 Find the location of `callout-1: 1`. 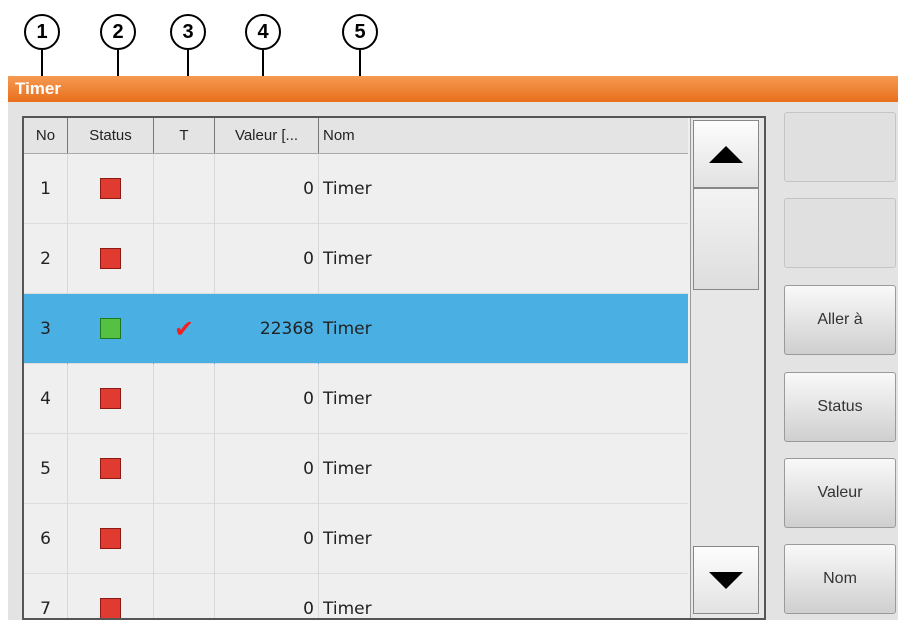

callout-1: 1 is located at coordinates (42, 32).